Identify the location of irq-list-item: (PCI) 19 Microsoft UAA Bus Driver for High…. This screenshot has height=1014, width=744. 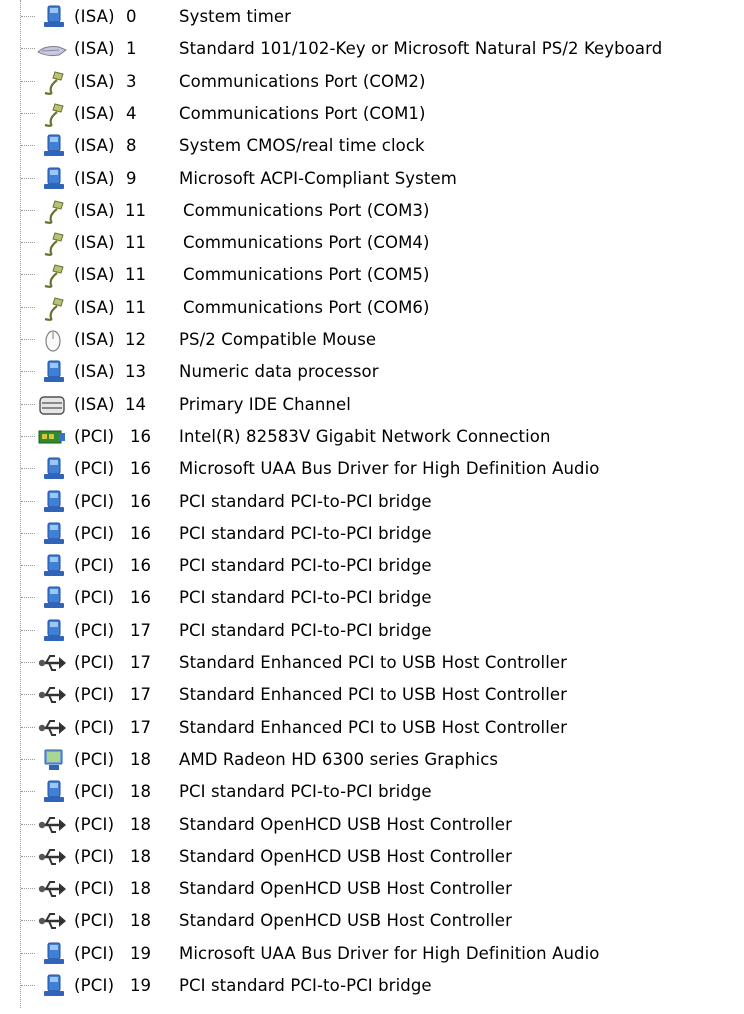
(372, 954).